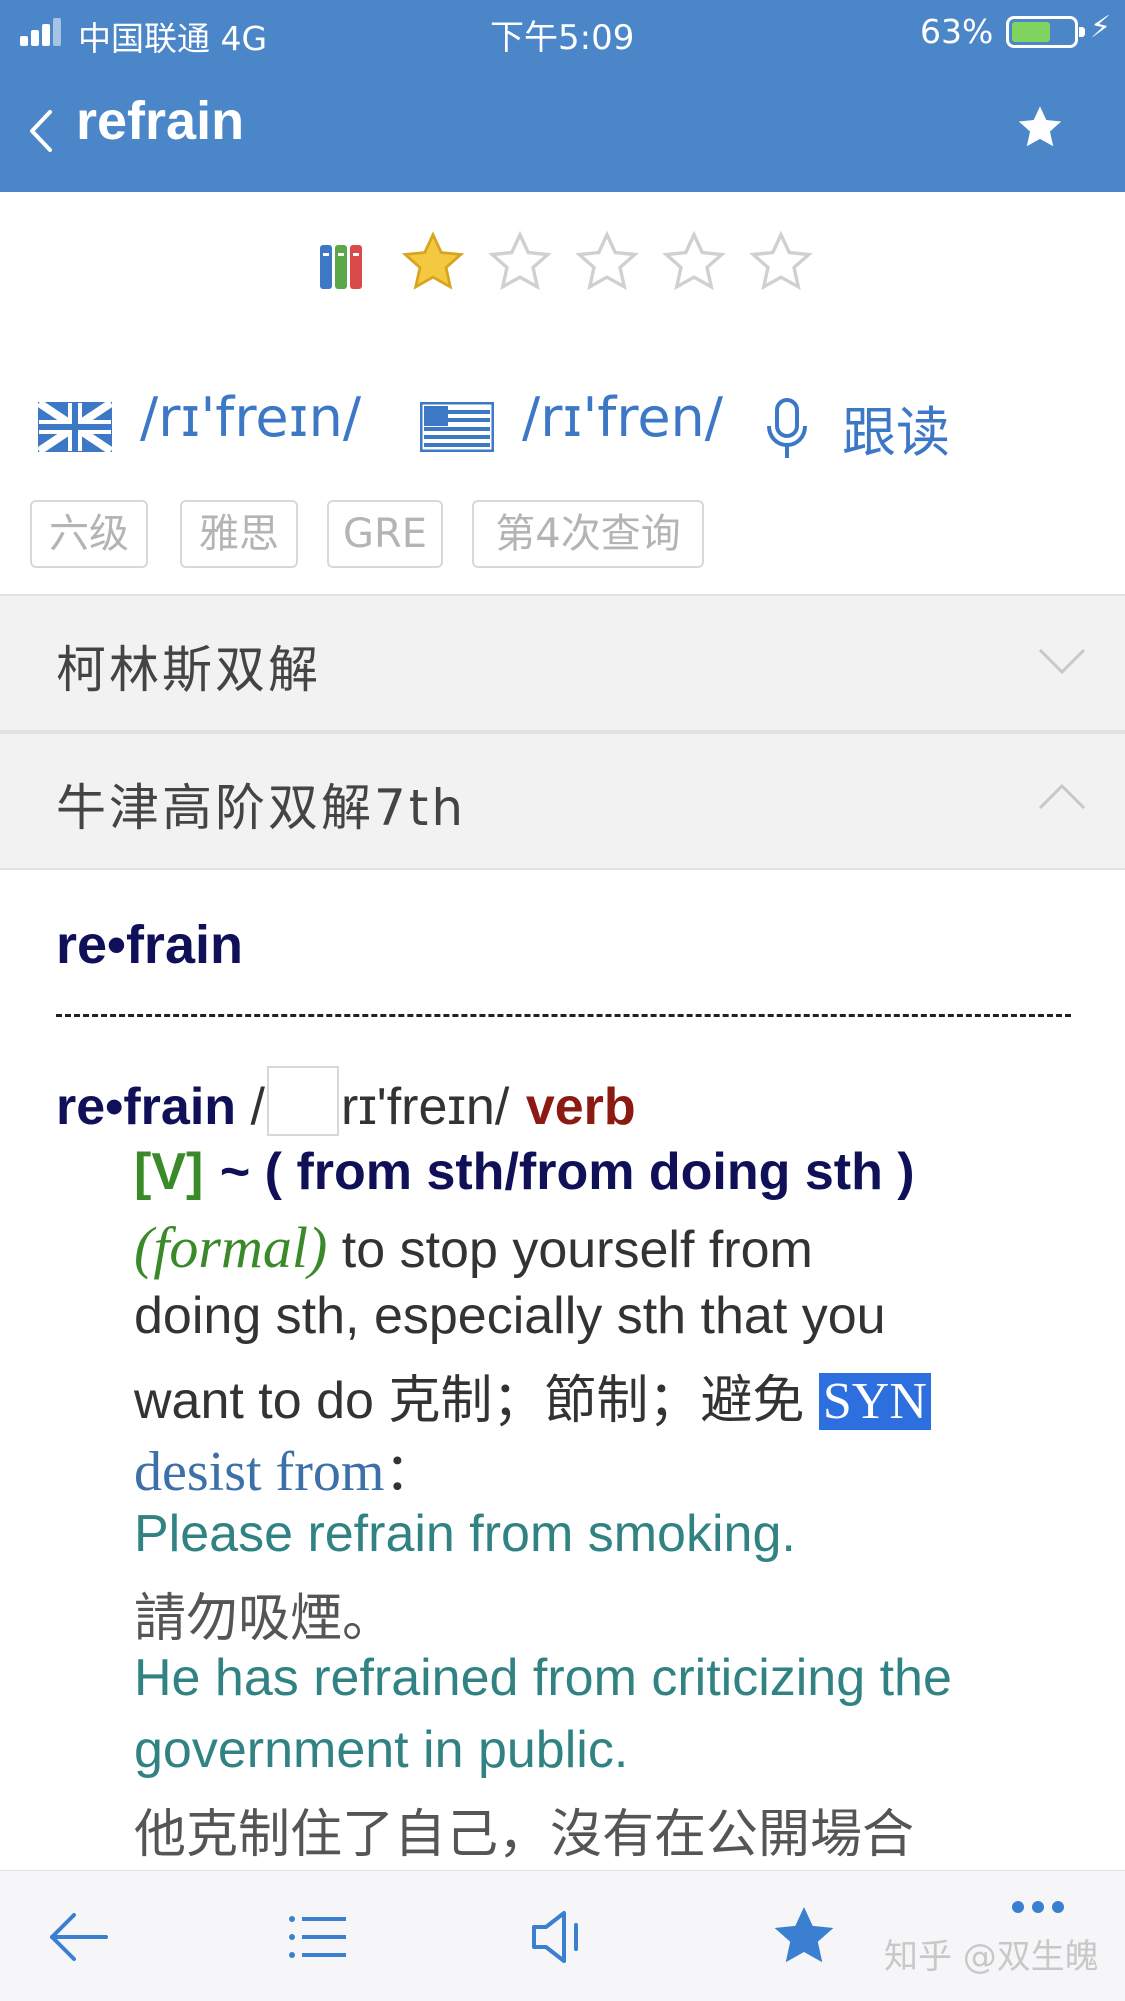  Describe the element at coordinates (896, 427) in the screenshot. I see `follow-read-button: 跟读` at that location.